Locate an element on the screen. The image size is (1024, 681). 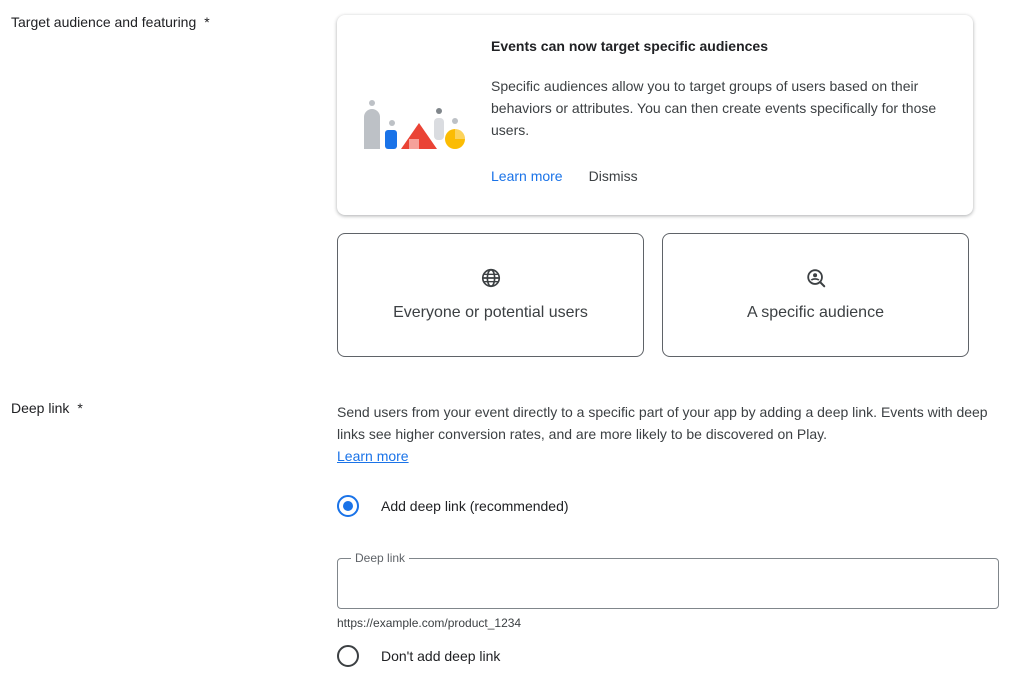
banner-learn-more-button: Learn more is located at coordinates (527, 176).